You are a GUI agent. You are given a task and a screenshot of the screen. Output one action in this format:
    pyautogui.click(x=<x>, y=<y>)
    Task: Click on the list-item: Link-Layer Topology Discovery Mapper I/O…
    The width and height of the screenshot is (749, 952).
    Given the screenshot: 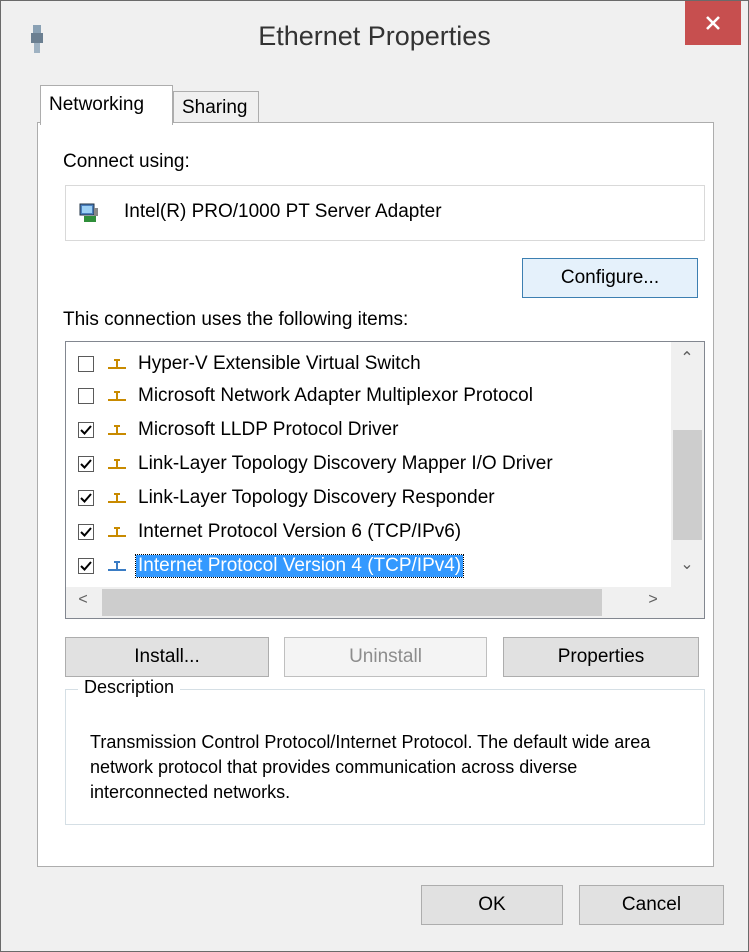 What is the action you would take?
    pyautogui.click(x=316, y=464)
    